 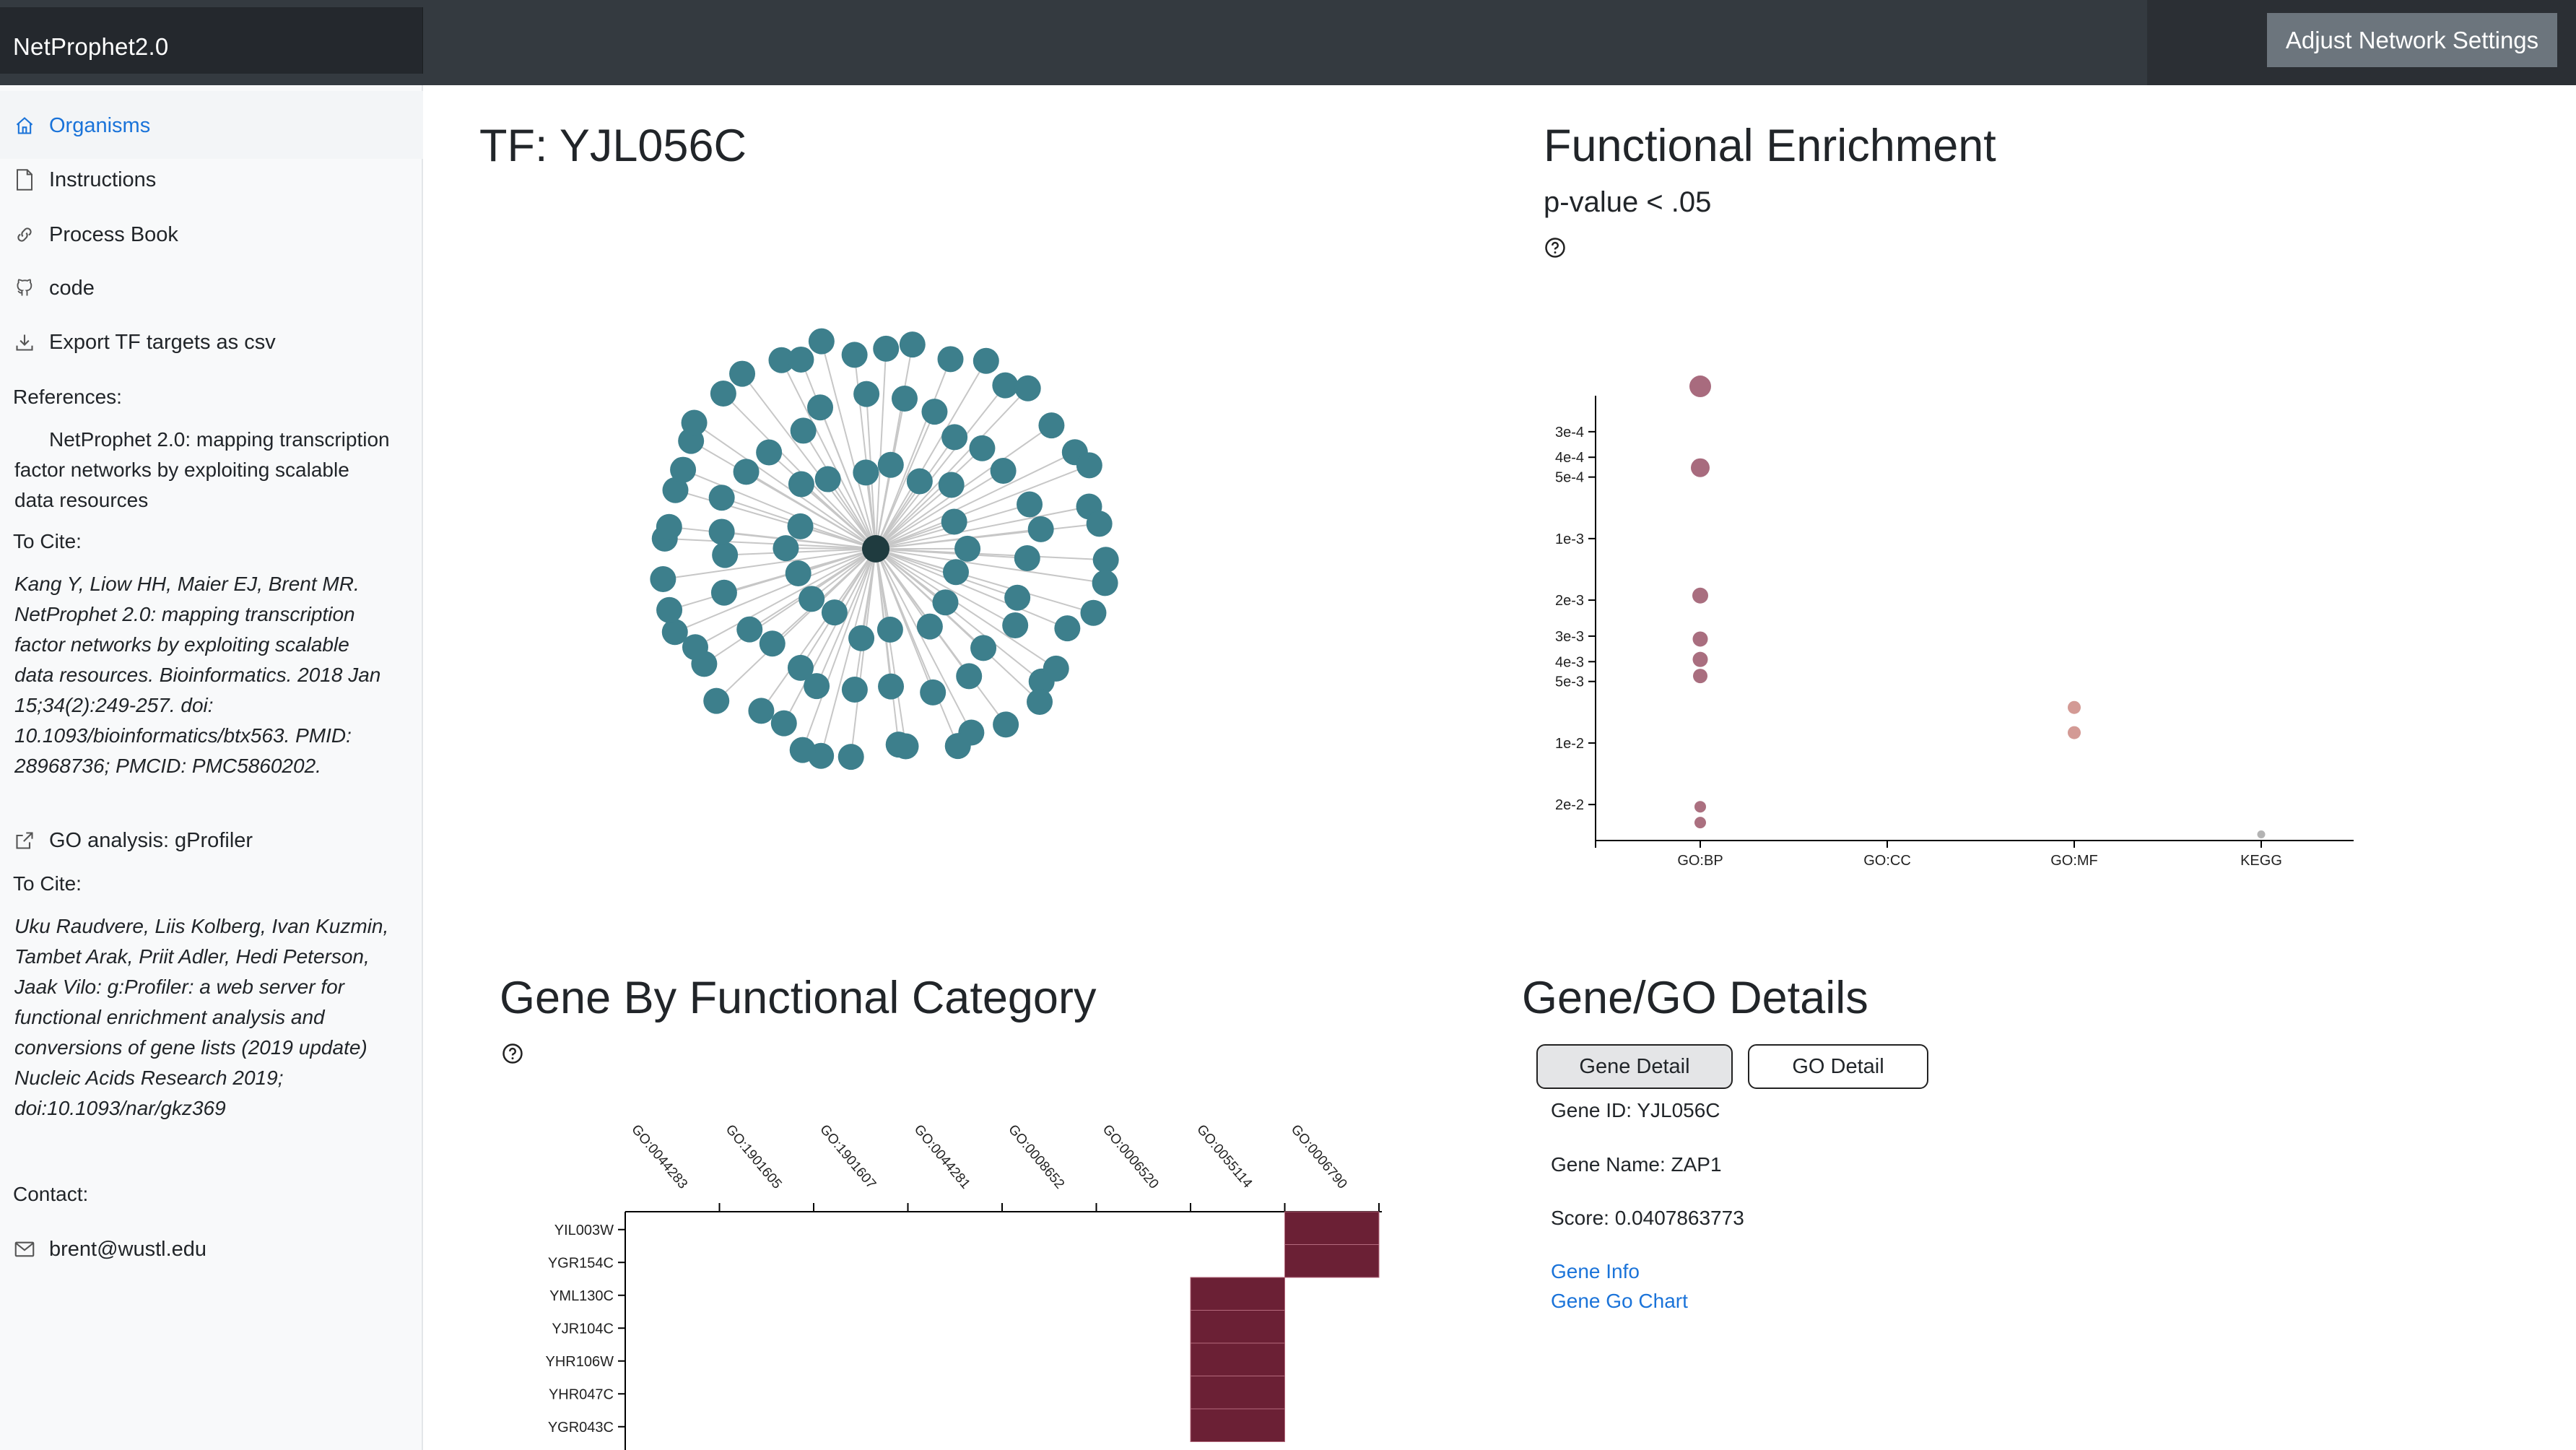 What do you see at coordinates (84, 180) in the screenshot?
I see `sidebar-item-instructions: Instructions` at bounding box center [84, 180].